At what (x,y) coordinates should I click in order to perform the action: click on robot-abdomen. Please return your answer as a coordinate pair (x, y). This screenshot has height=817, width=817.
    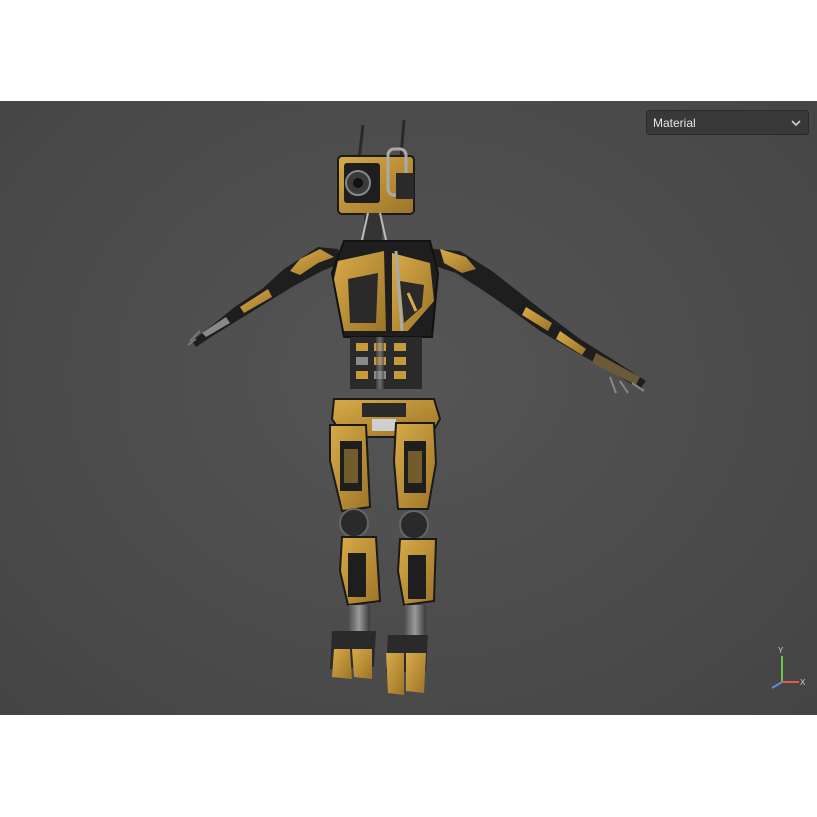
    Looking at the image, I should click on (386, 363).